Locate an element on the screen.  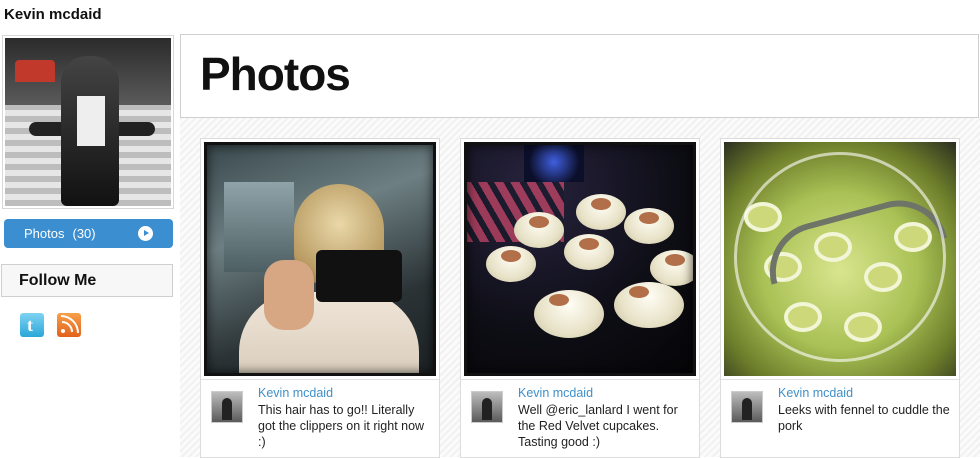
rss-icon is located at coordinates (69, 325).